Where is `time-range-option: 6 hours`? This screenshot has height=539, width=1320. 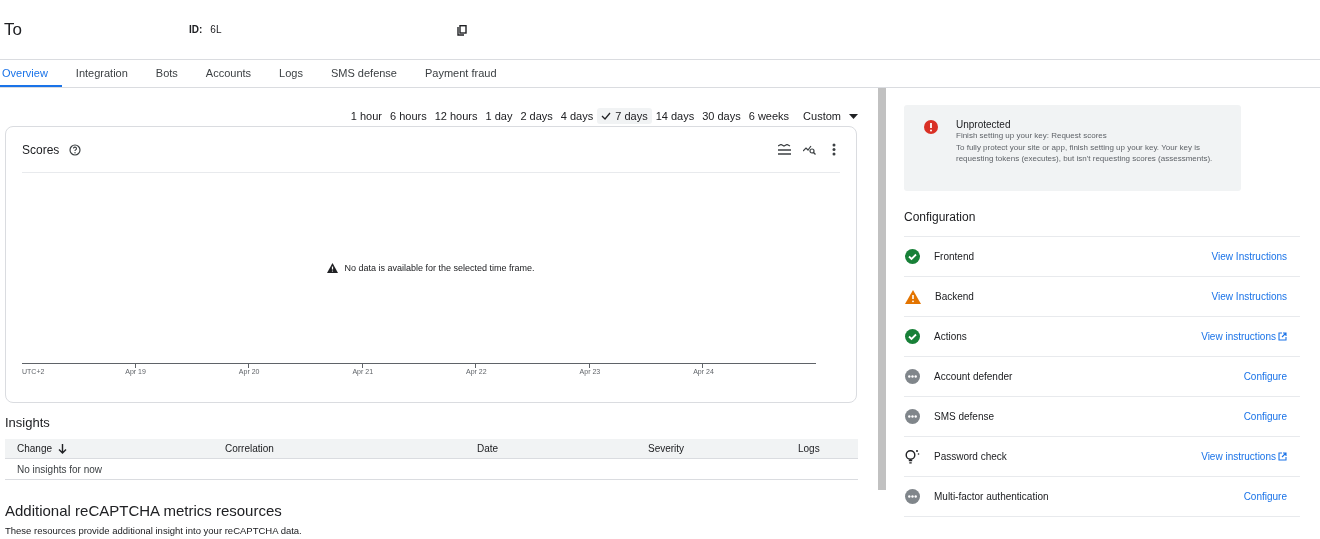 time-range-option: 6 hours is located at coordinates (408, 116).